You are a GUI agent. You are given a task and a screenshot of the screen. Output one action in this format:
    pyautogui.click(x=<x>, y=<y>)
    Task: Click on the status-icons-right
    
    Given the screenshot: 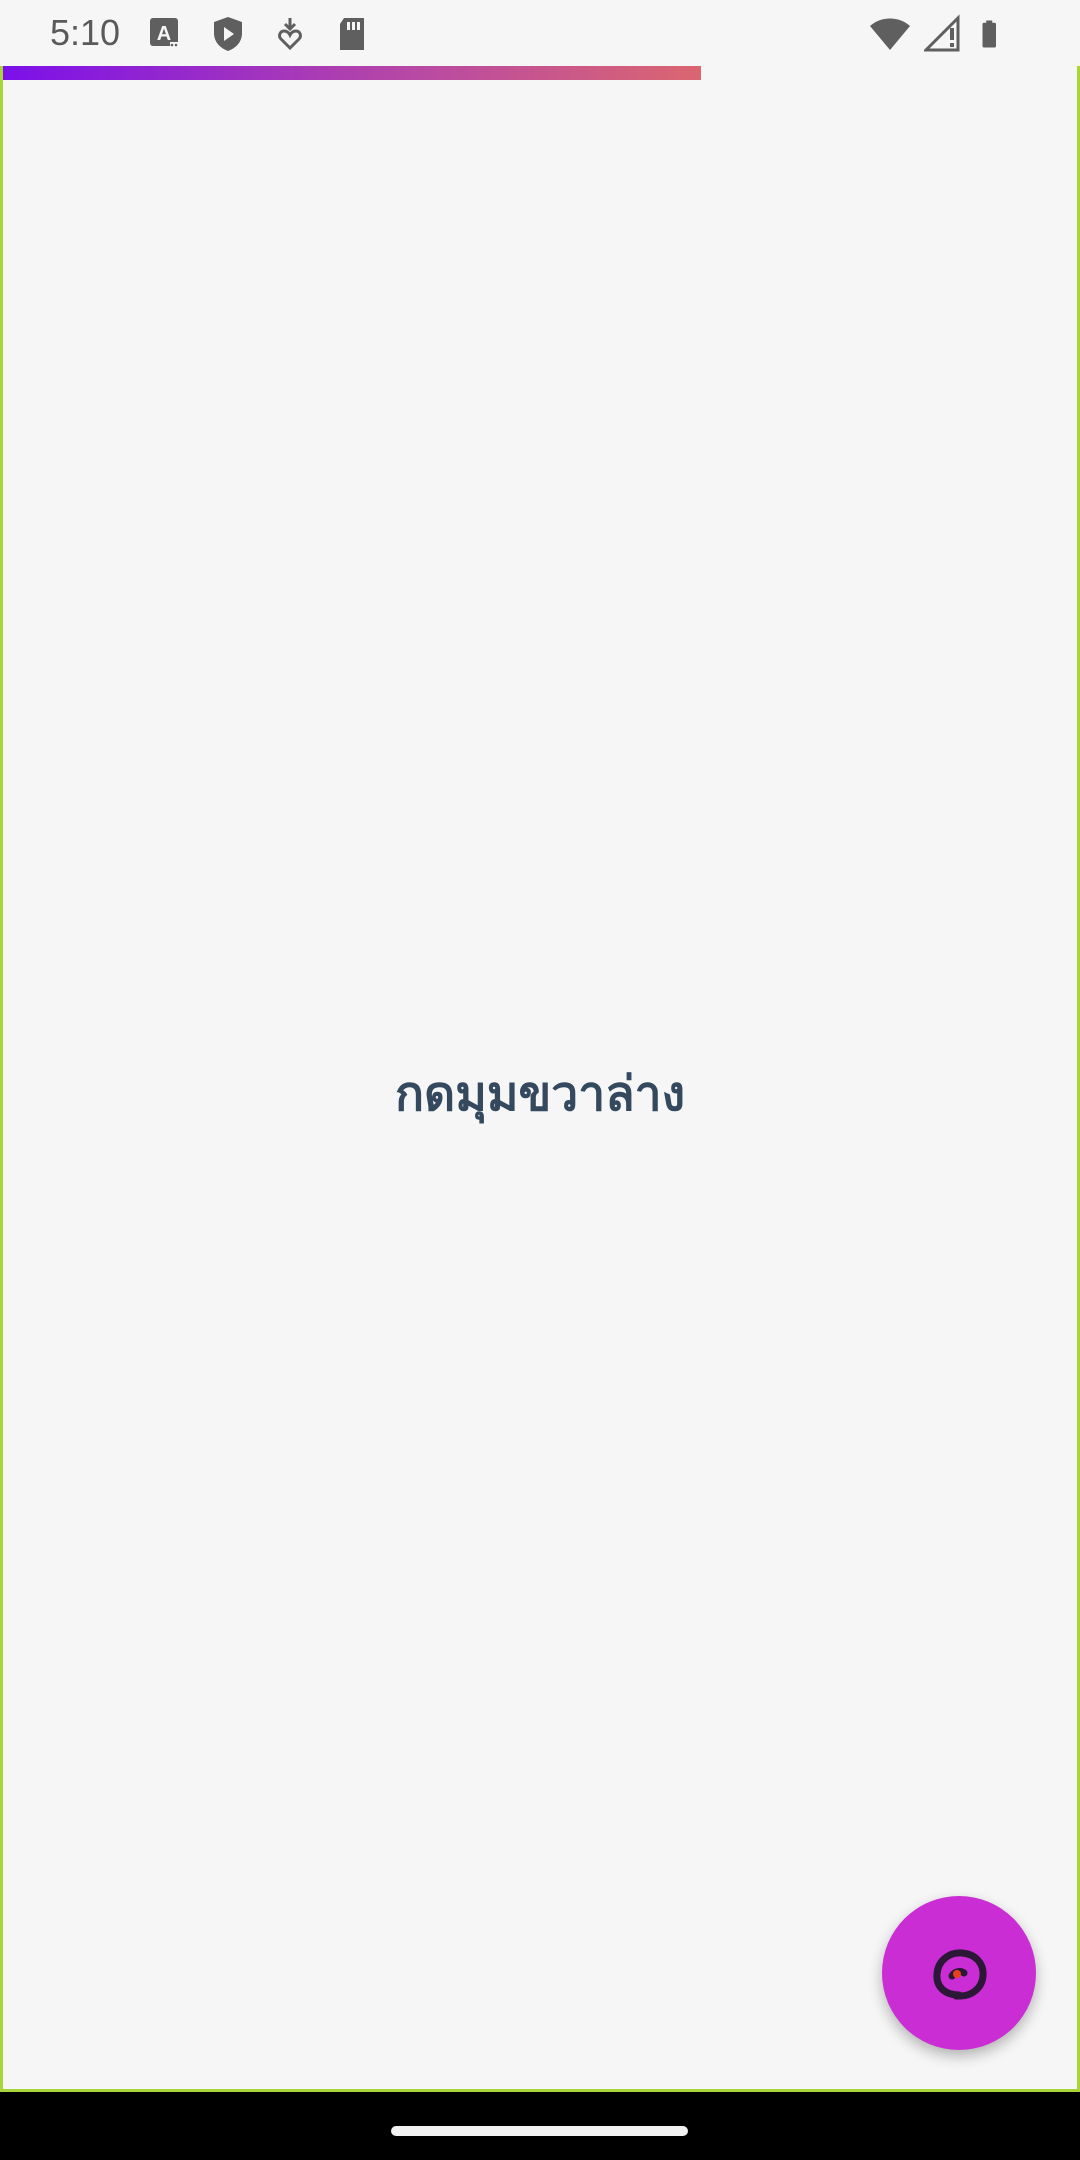 What is the action you would take?
    pyautogui.click(x=937, y=34)
    